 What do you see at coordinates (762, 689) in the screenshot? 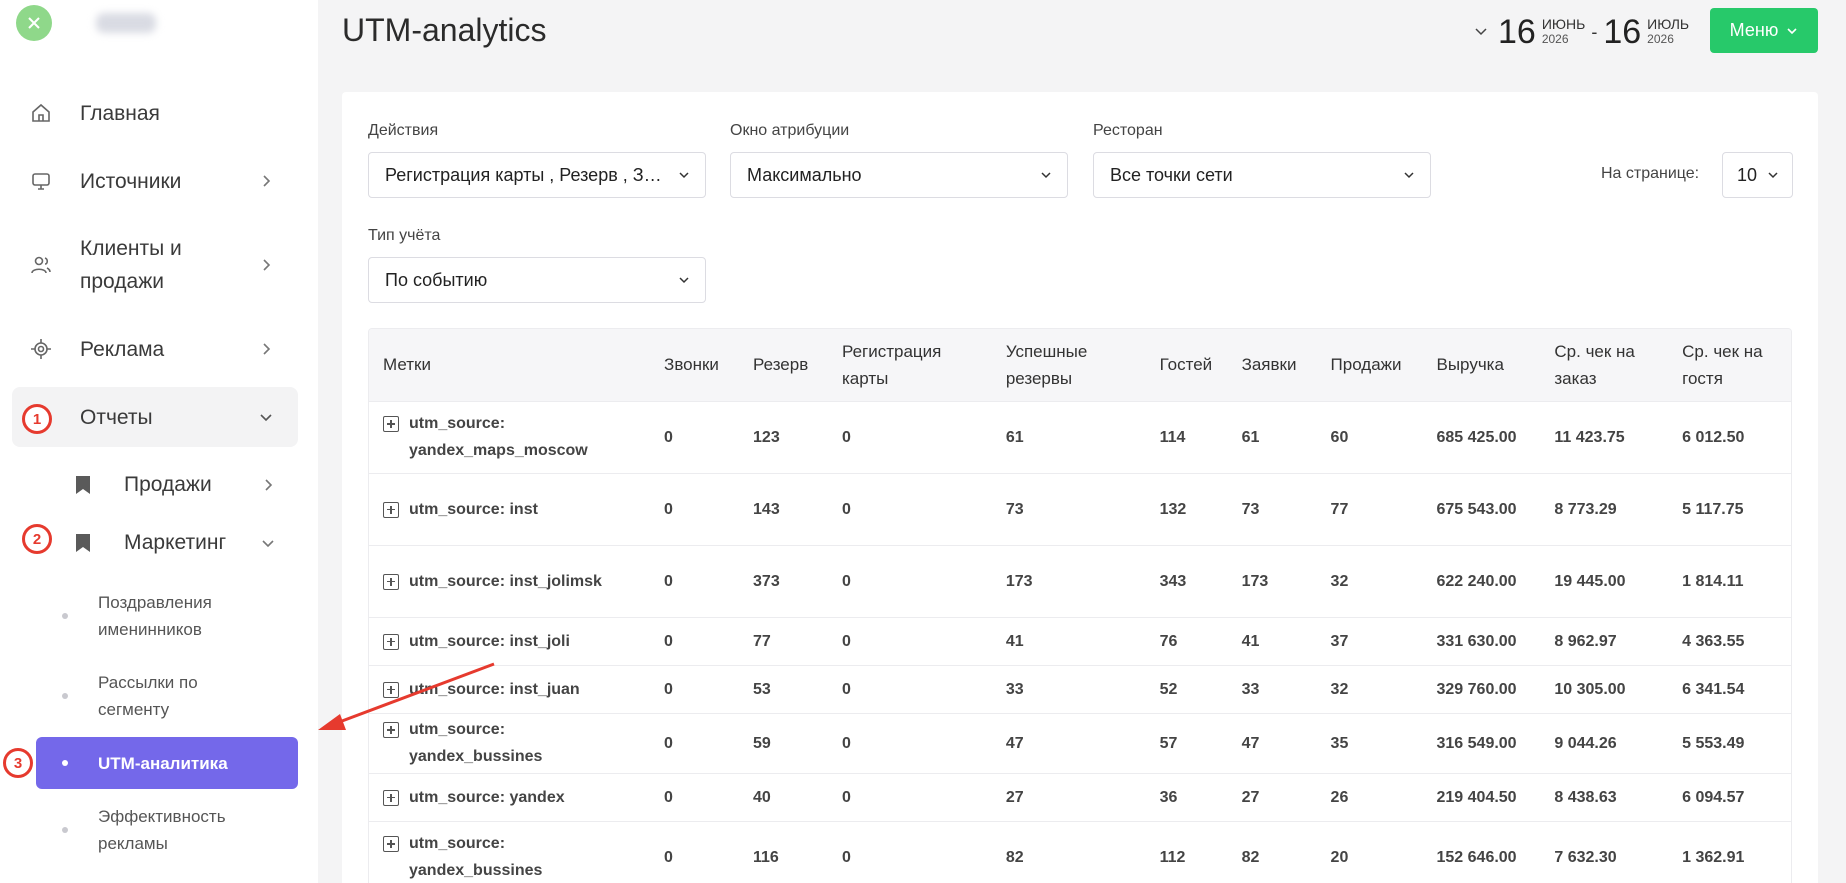
I see `cell-value: 53` at bounding box center [762, 689].